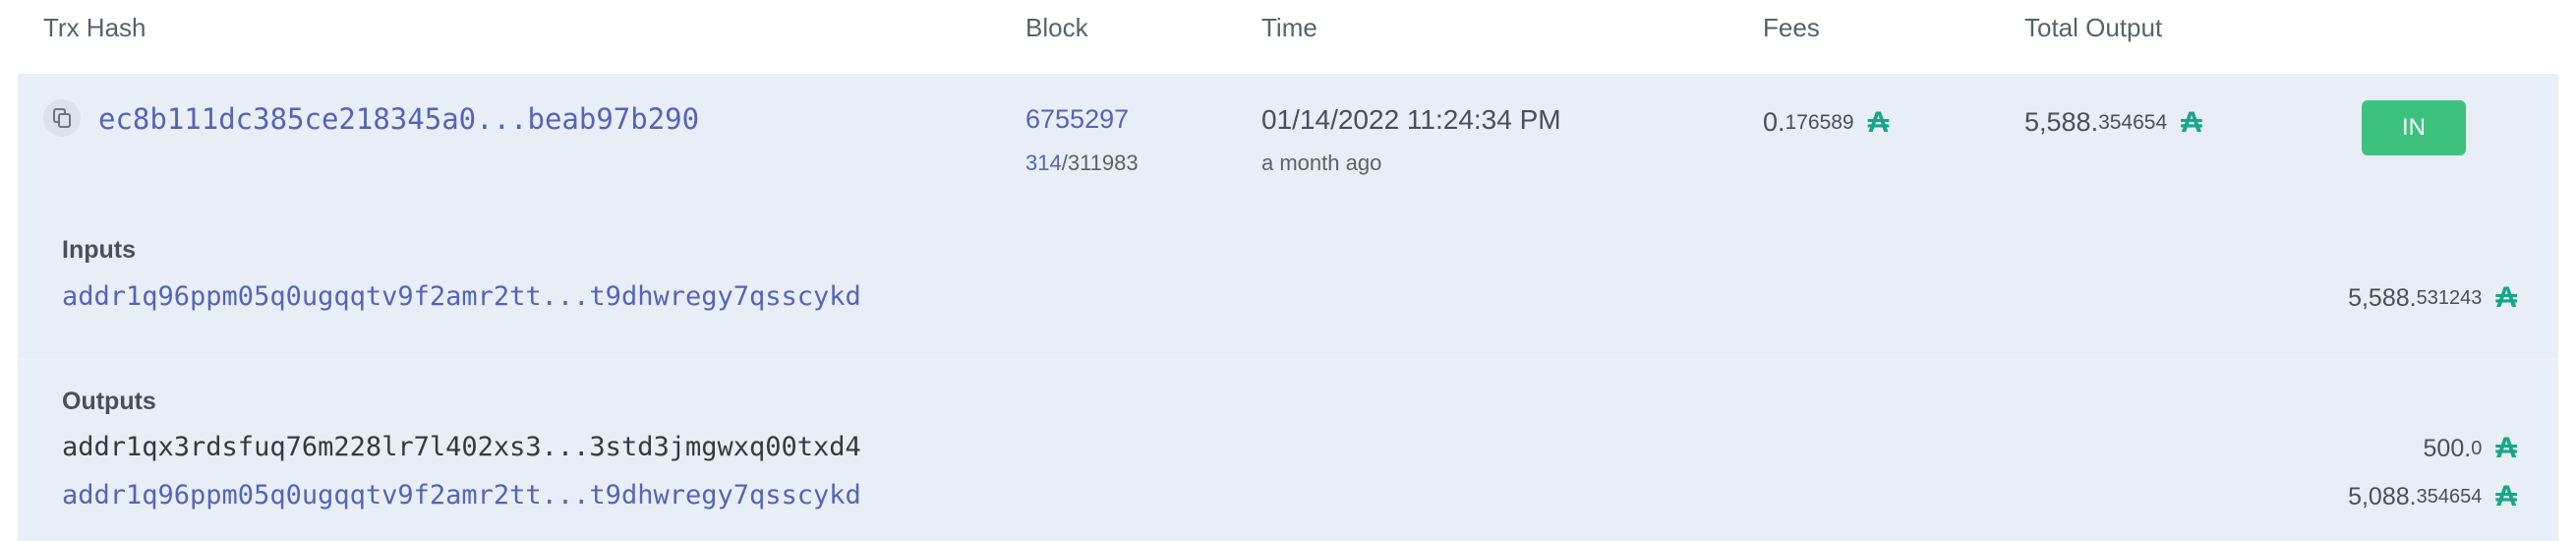  I want to click on output-amount-integer: 500., so click(2447, 448).